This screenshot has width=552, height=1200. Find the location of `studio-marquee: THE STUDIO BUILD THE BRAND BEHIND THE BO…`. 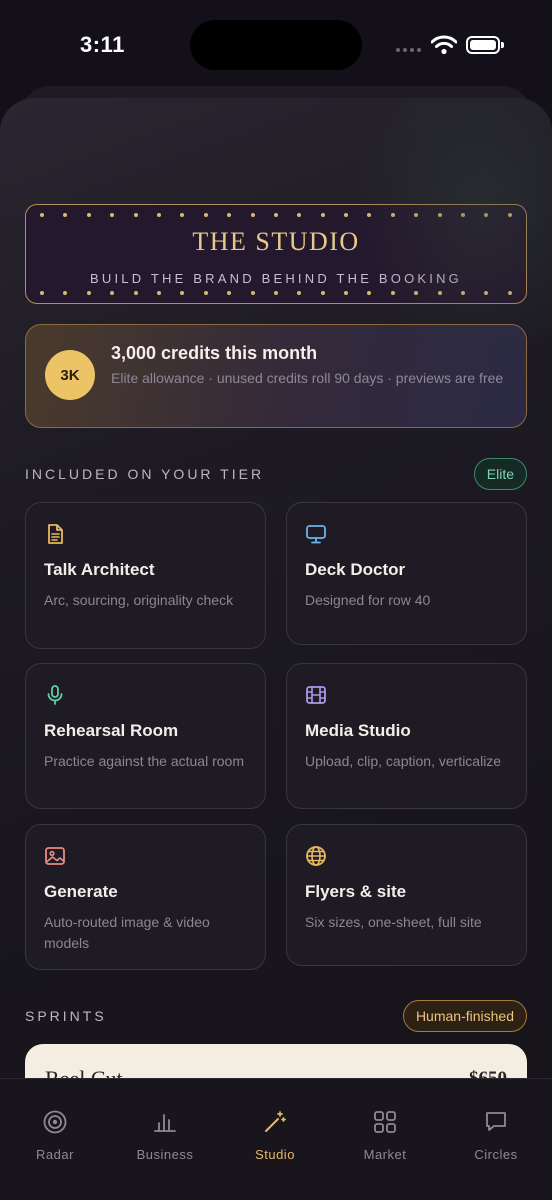

studio-marquee: THE STUDIO BUILD THE BRAND BEHIND THE BO… is located at coordinates (276, 254).